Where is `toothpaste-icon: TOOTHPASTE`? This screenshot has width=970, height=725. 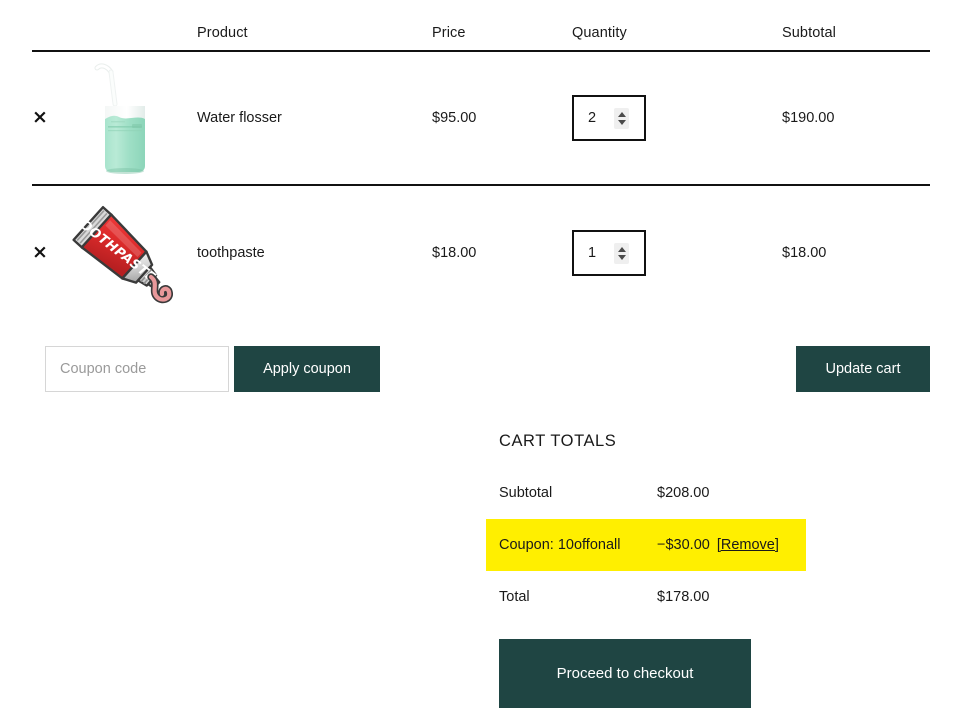 toothpaste-icon: TOOTHPASTE is located at coordinates (121, 253).